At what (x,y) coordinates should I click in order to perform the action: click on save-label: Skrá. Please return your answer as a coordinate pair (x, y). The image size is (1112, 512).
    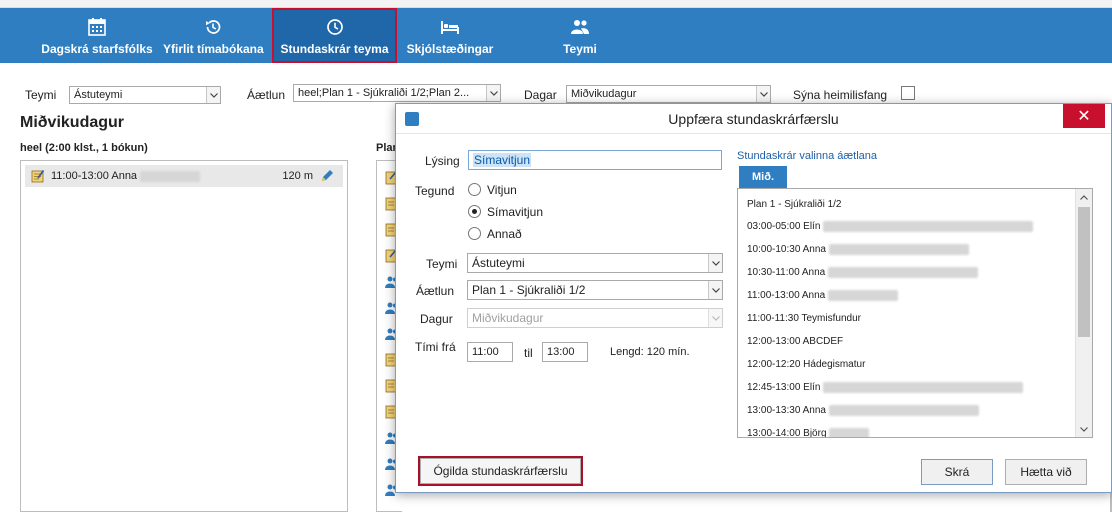
    Looking at the image, I should click on (957, 472).